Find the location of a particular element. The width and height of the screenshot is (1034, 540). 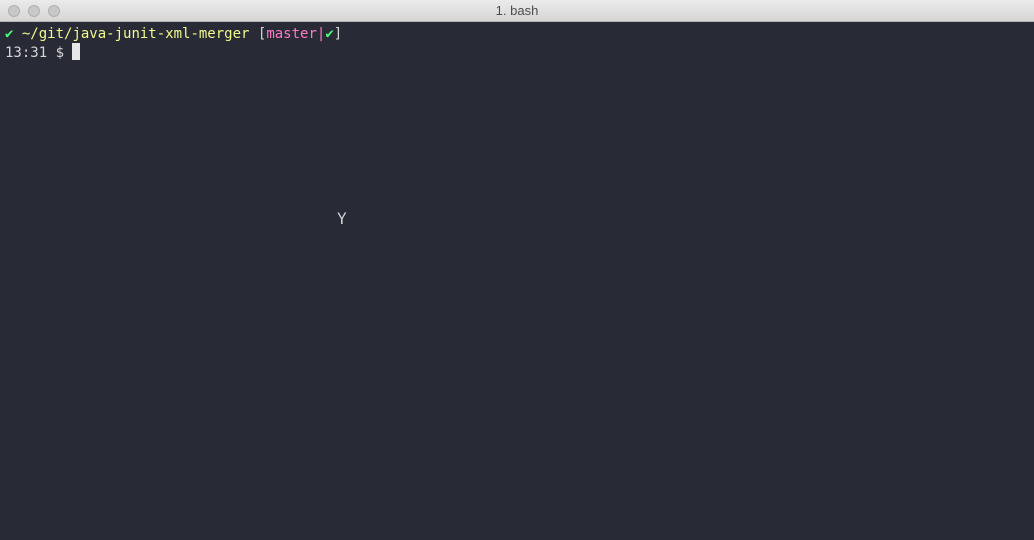

window-title: 1. bash is located at coordinates (517, 10).